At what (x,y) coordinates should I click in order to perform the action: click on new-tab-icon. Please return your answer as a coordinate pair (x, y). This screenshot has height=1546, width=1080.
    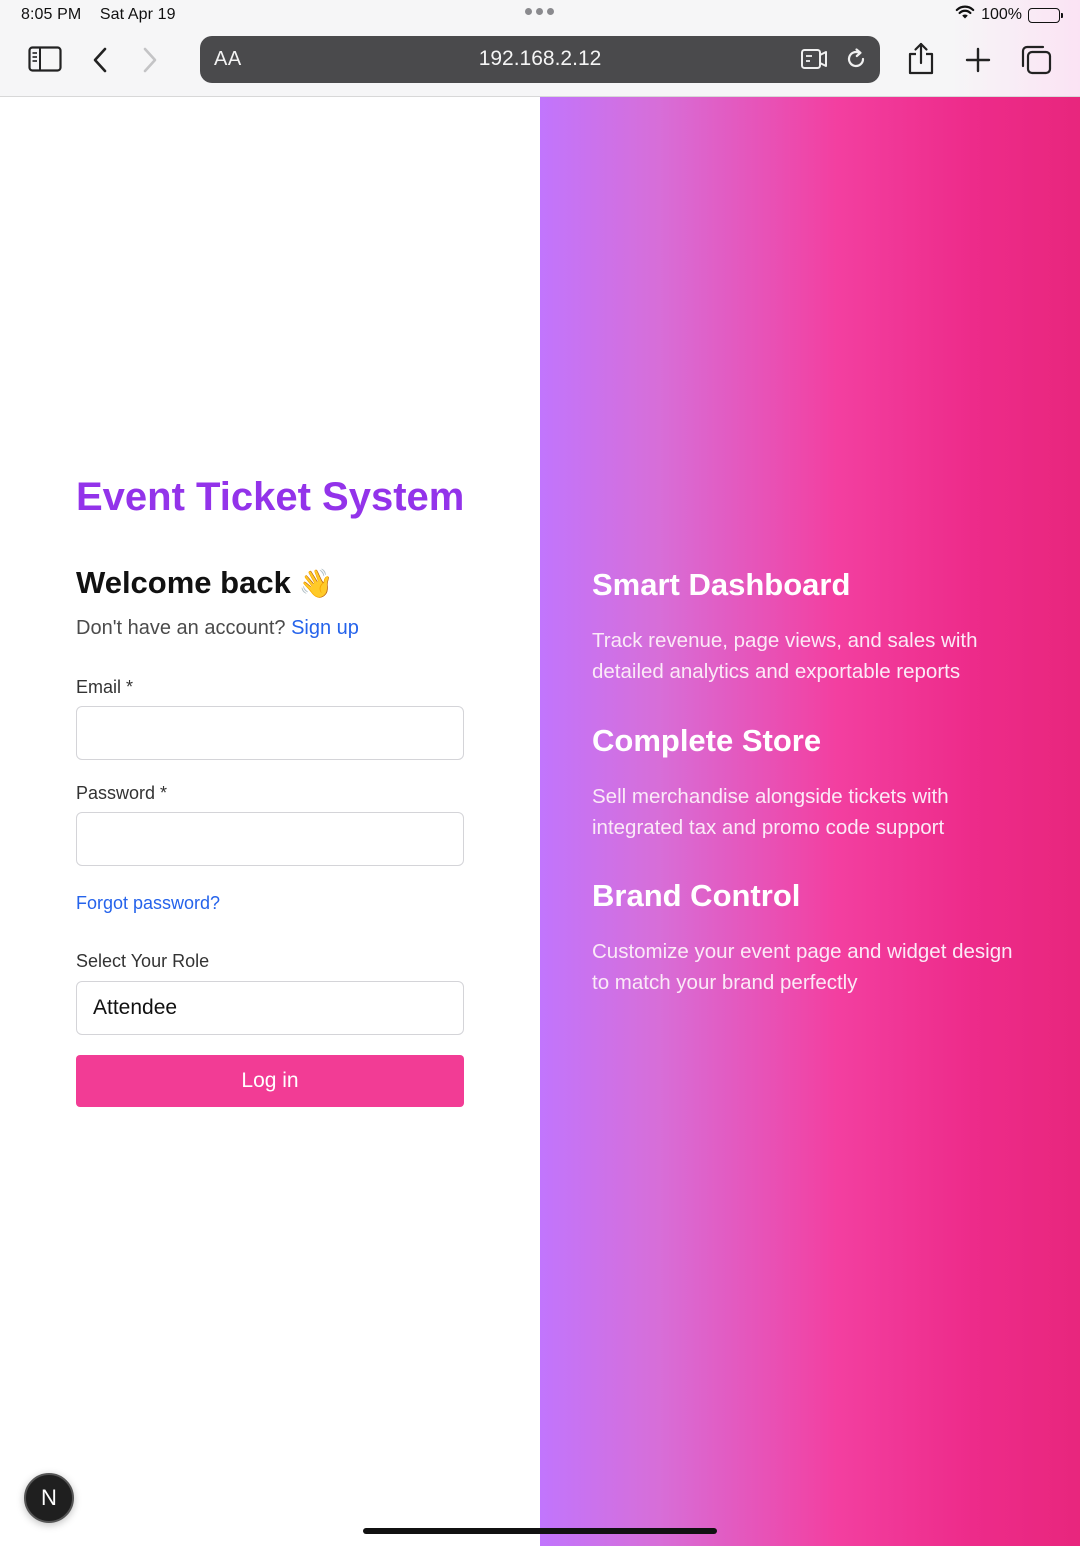
    Looking at the image, I should click on (978, 60).